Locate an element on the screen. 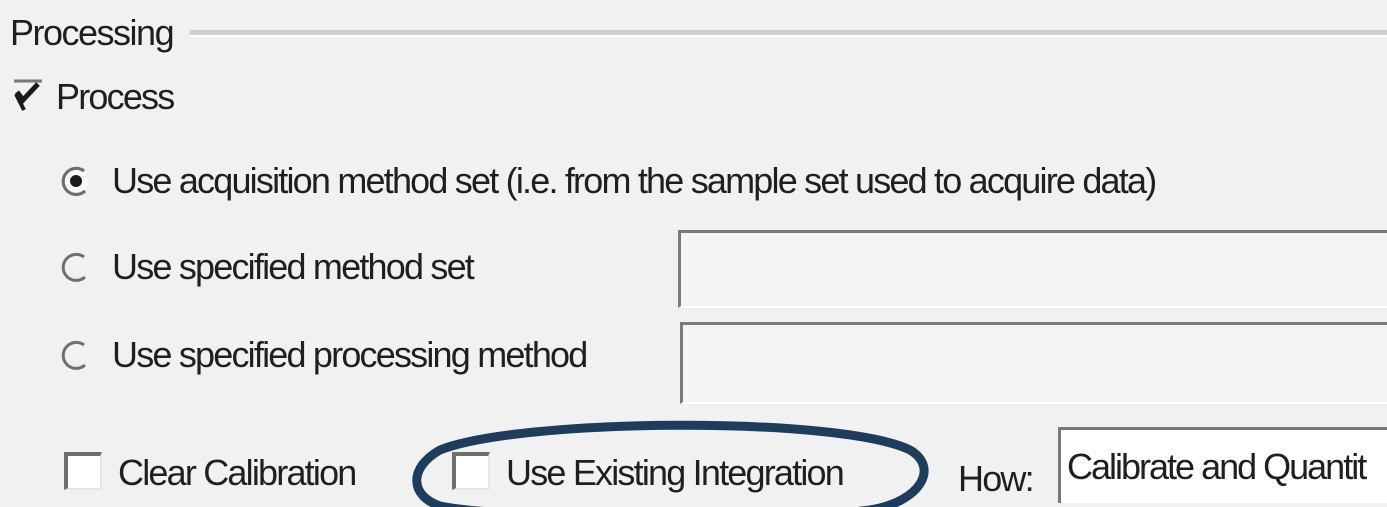 The height and width of the screenshot is (507, 1387). method-set-field is located at coordinates (1032, 269).